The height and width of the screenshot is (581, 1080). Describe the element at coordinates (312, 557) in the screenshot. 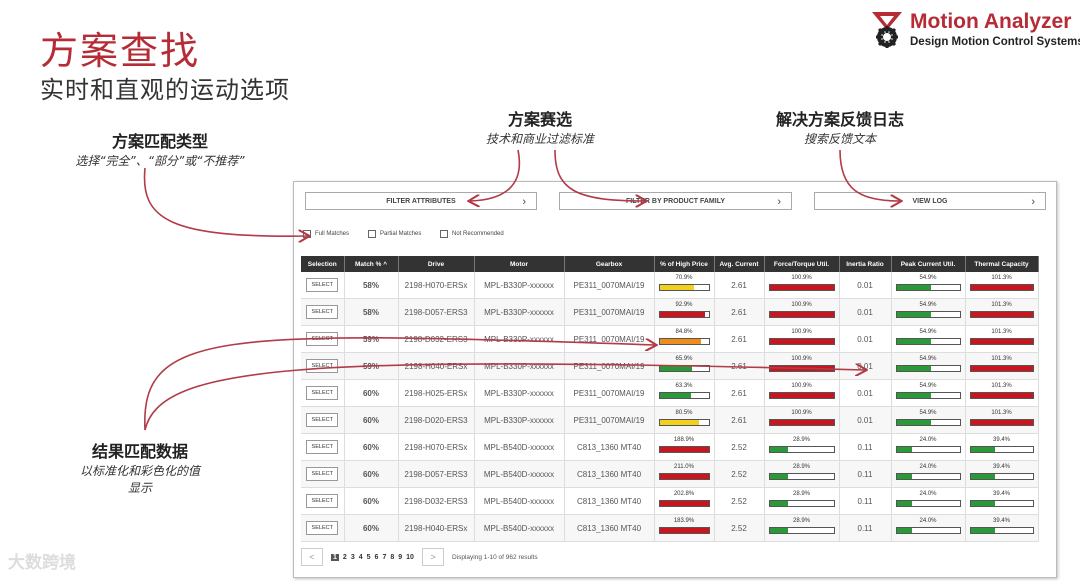

I see `prev-page-button: <` at that location.